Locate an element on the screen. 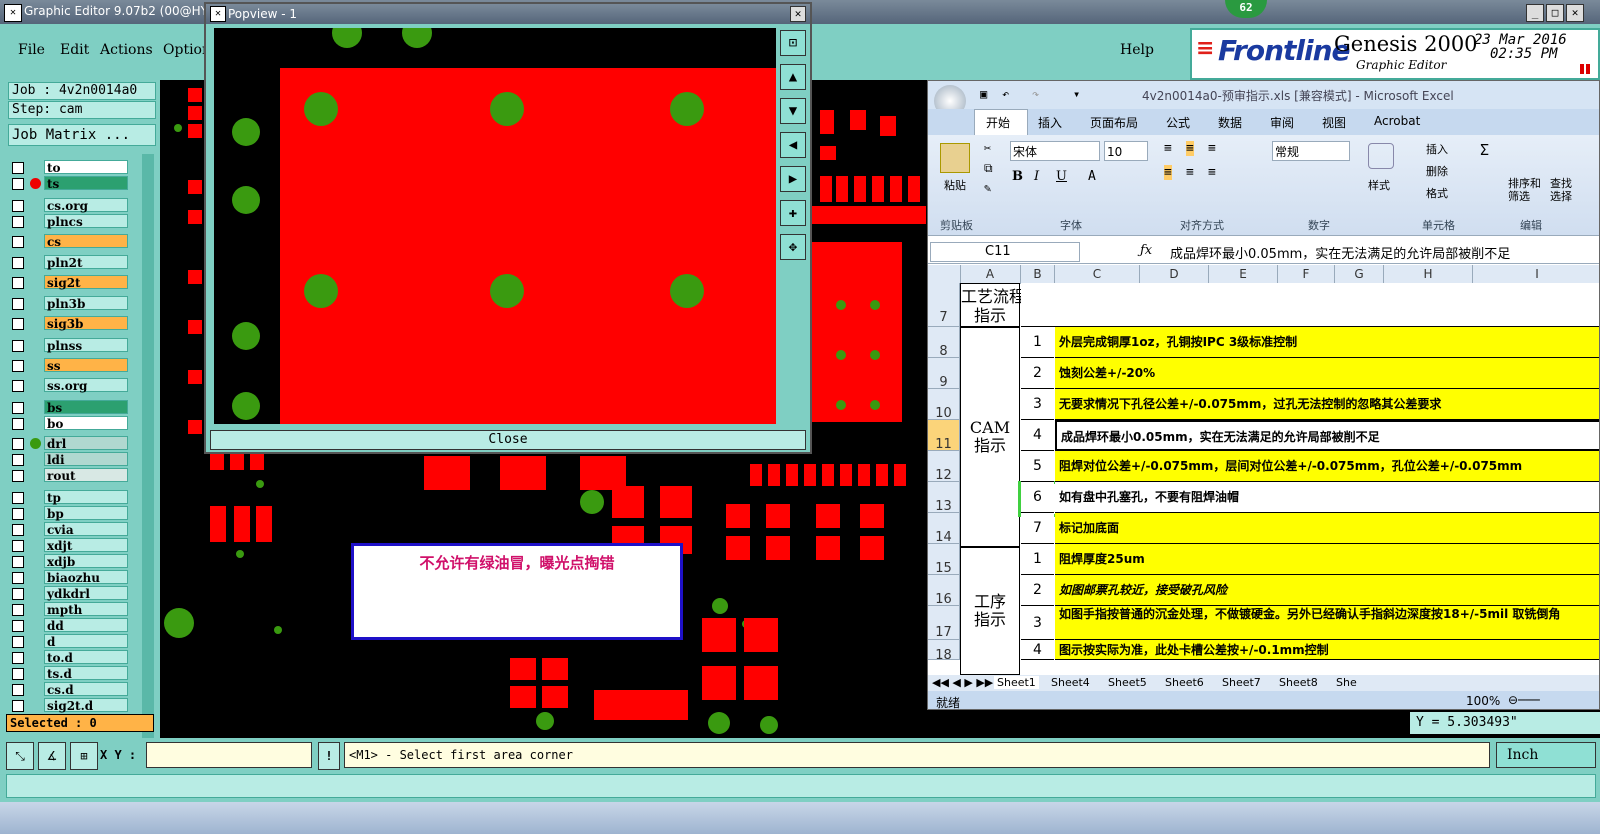  instruction-cell: 阻焊厚度25um is located at coordinates (1327, 559).